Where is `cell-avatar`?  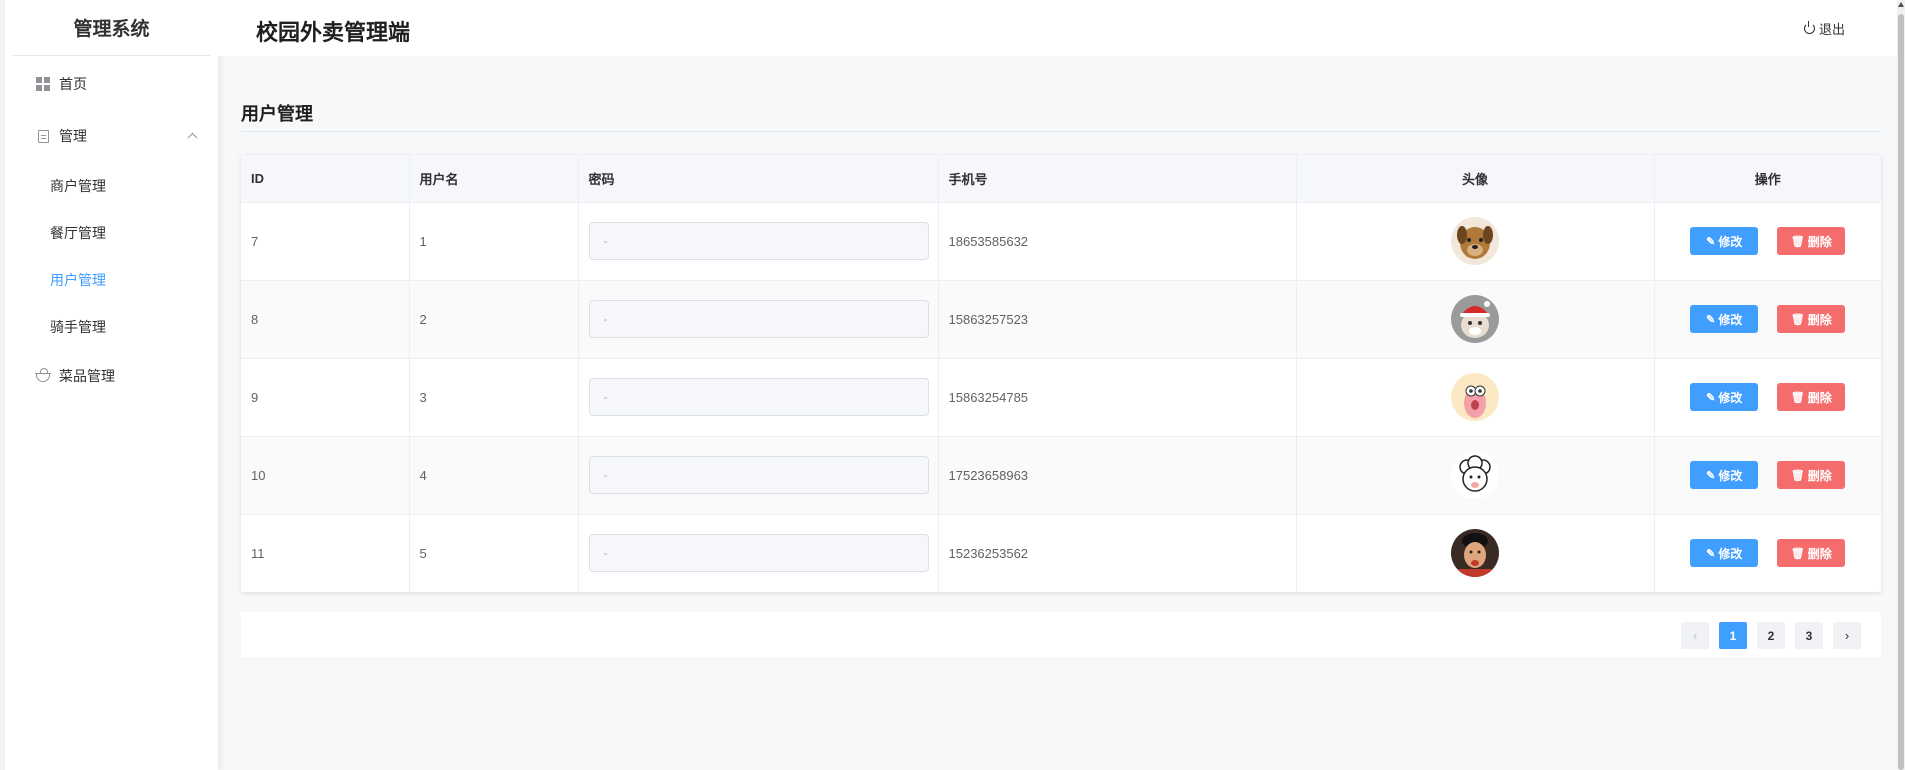 cell-avatar is located at coordinates (1475, 475).